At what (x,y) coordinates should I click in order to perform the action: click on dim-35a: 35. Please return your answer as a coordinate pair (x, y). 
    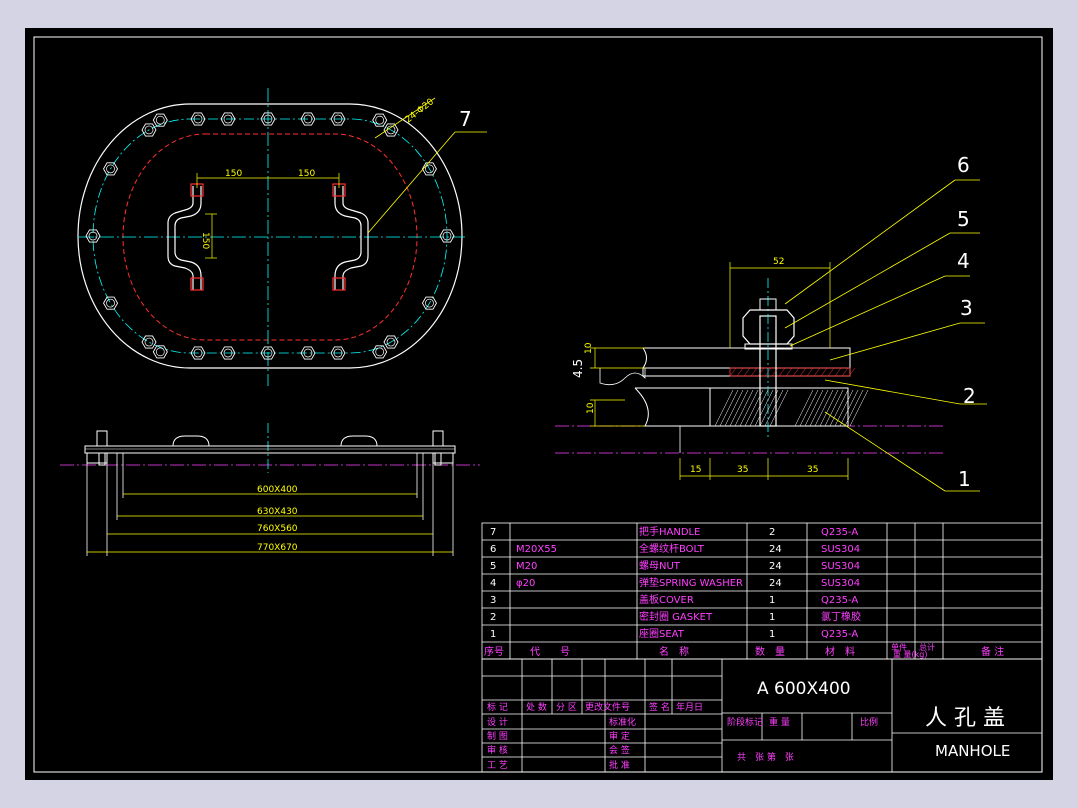
    Looking at the image, I should click on (742, 470).